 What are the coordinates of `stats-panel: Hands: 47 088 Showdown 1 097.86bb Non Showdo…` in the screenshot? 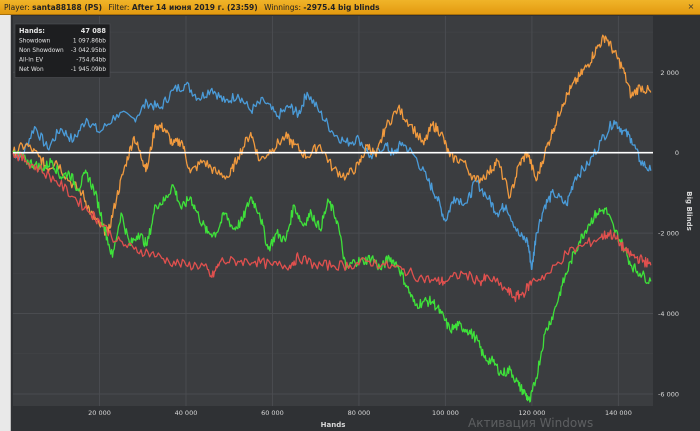 It's located at (62, 50).